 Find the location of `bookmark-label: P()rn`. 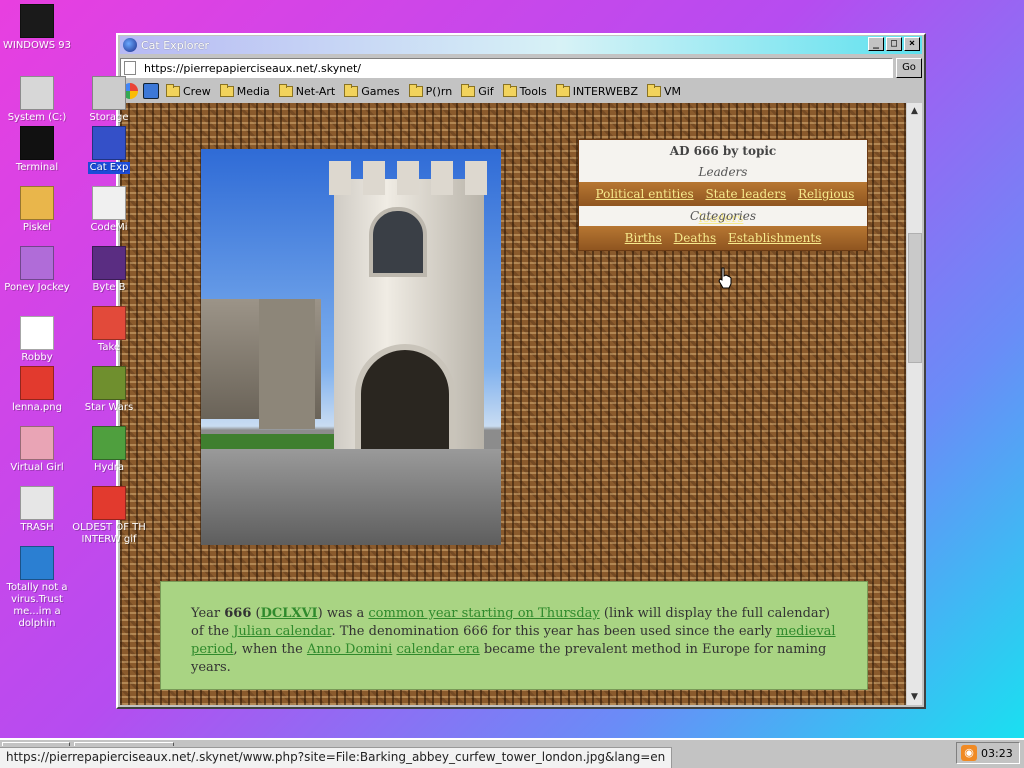

bookmark-label: P()rn is located at coordinates (439, 91).